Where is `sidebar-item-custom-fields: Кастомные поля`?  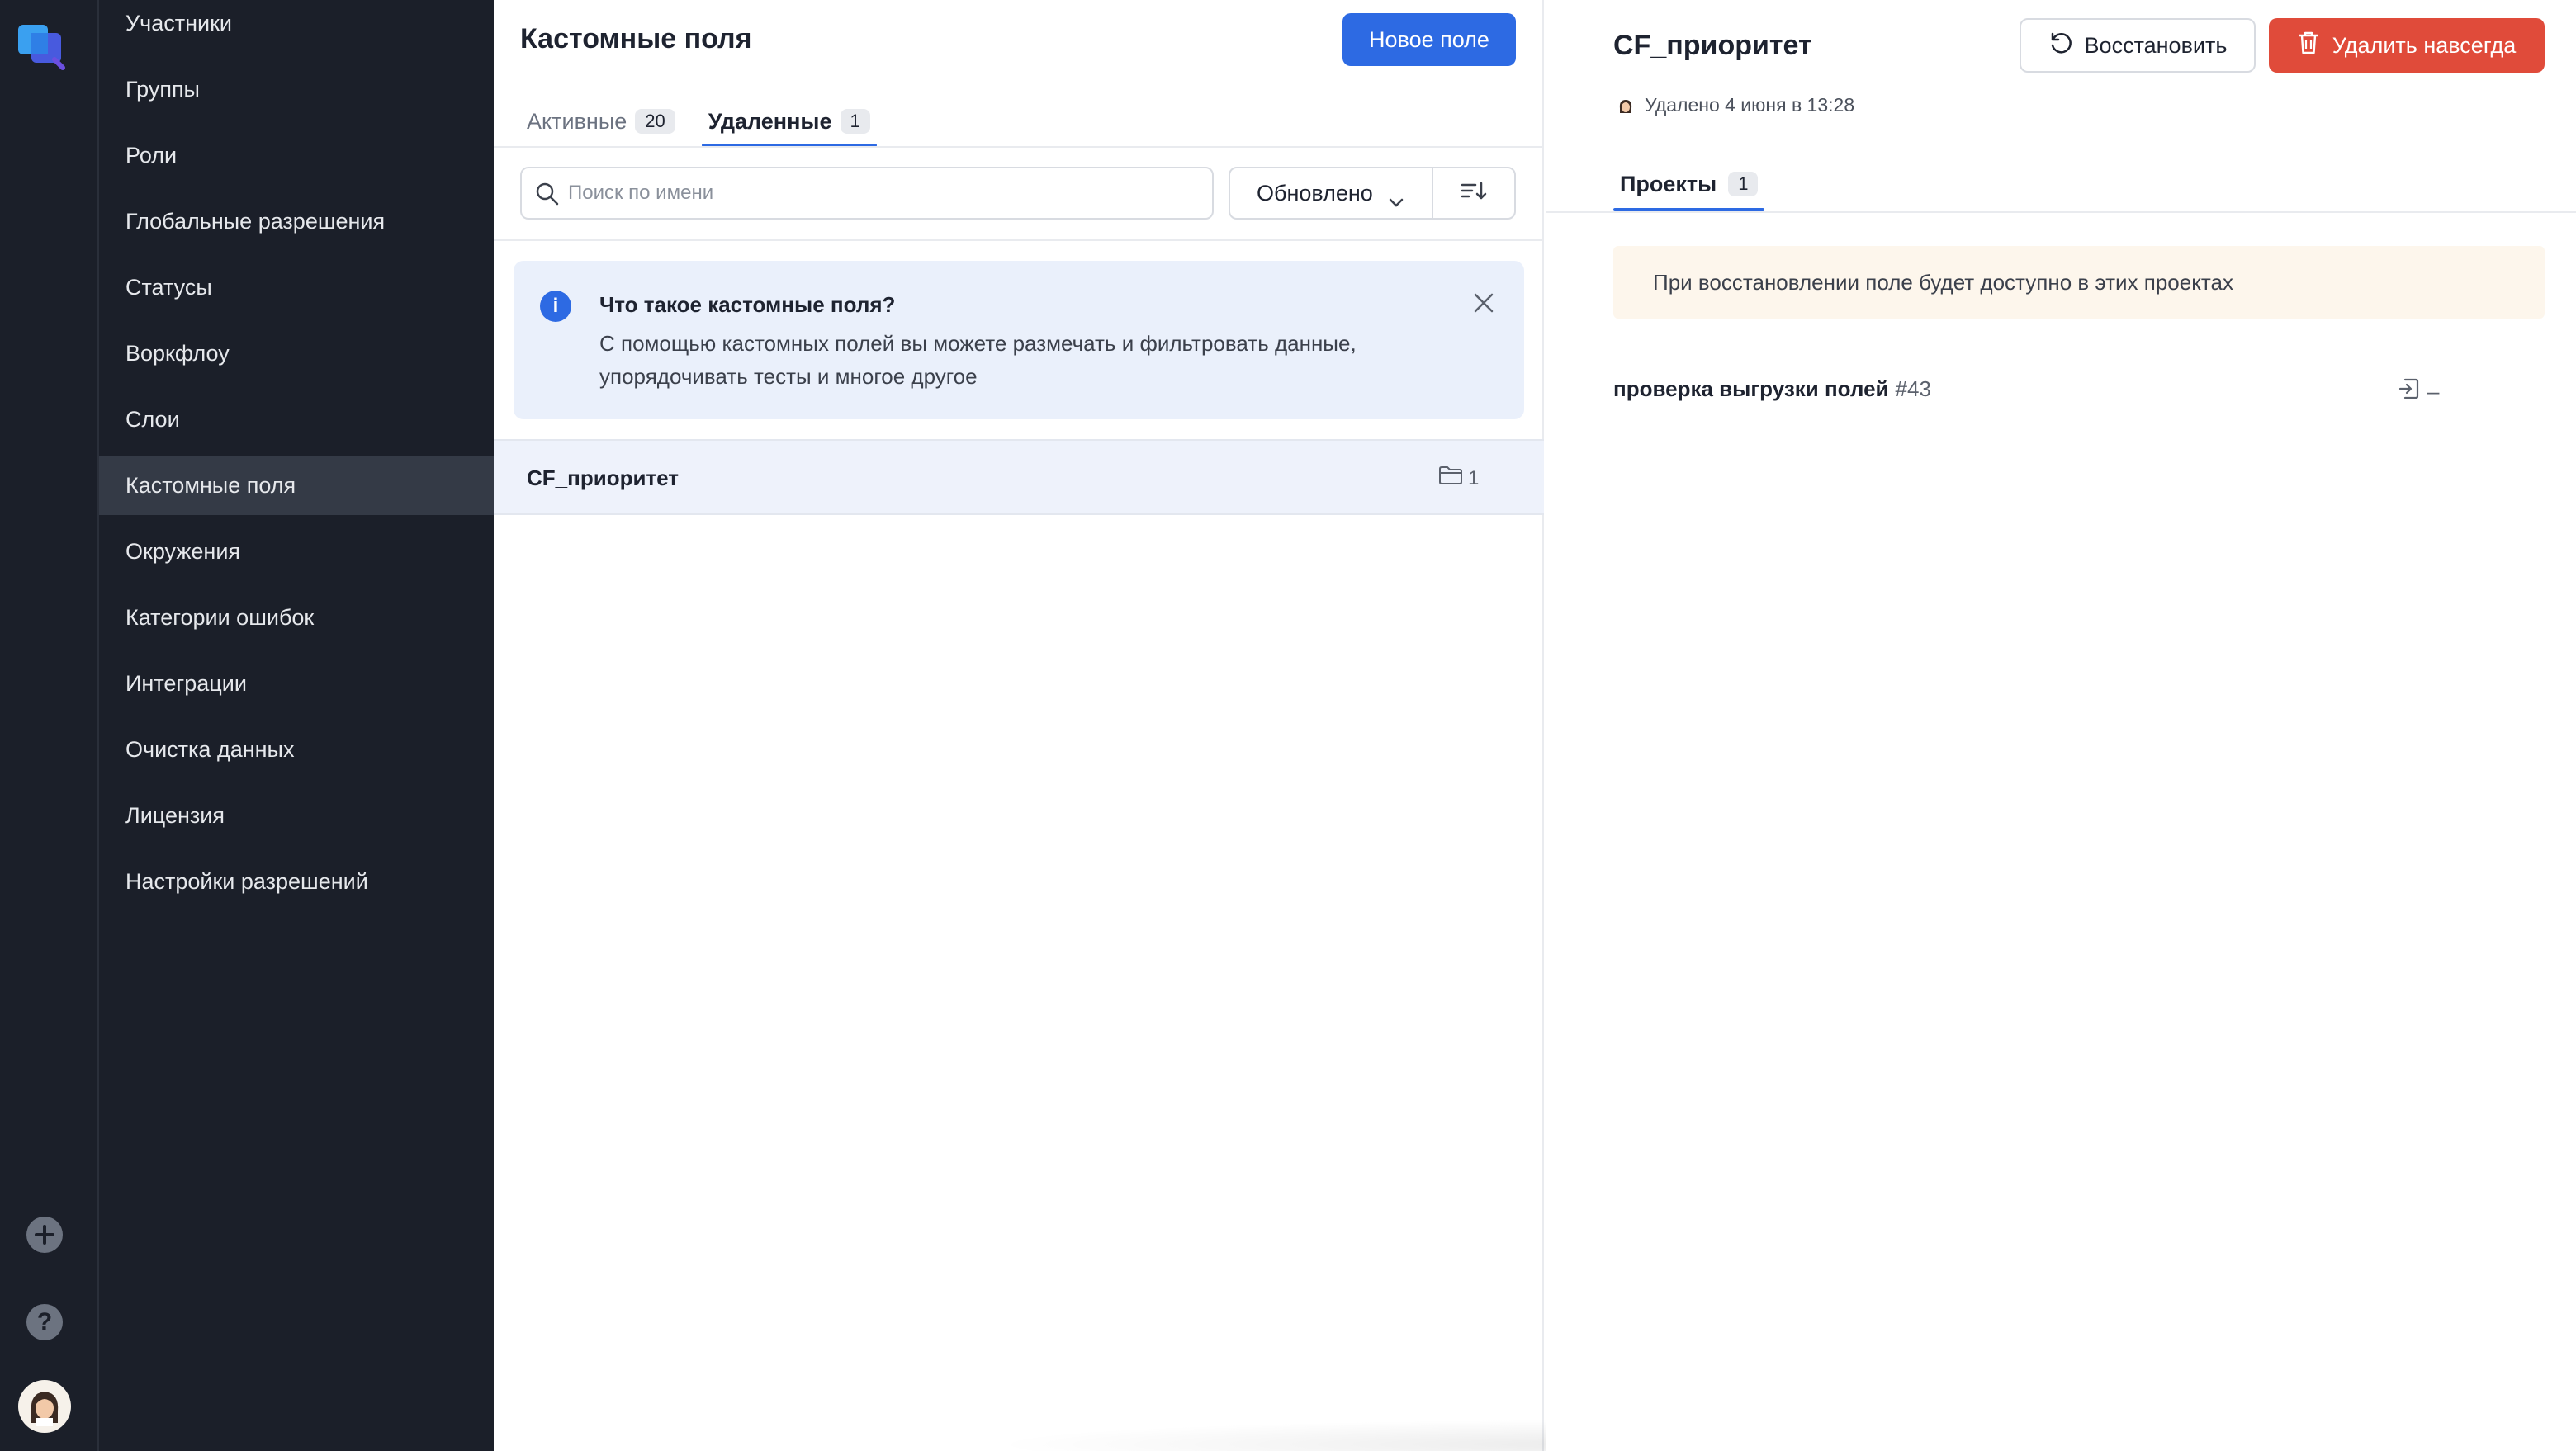 sidebar-item-custom-fields: Кастомные поля is located at coordinates (296, 485).